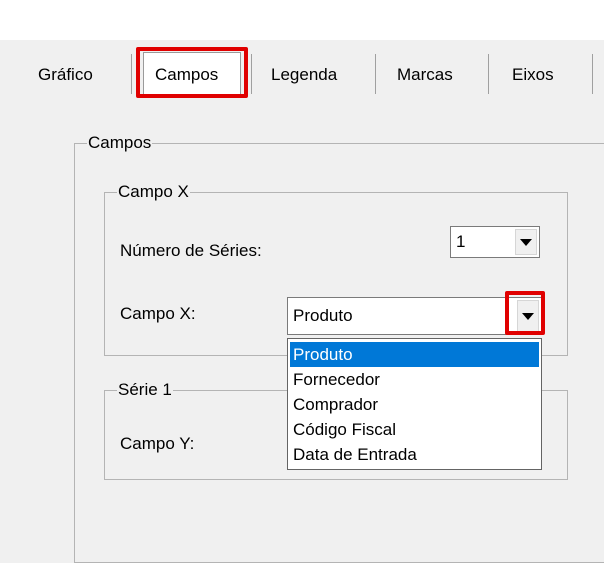  Describe the element at coordinates (414, 316) in the screenshot. I see `campo-x-select: Produto` at that location.